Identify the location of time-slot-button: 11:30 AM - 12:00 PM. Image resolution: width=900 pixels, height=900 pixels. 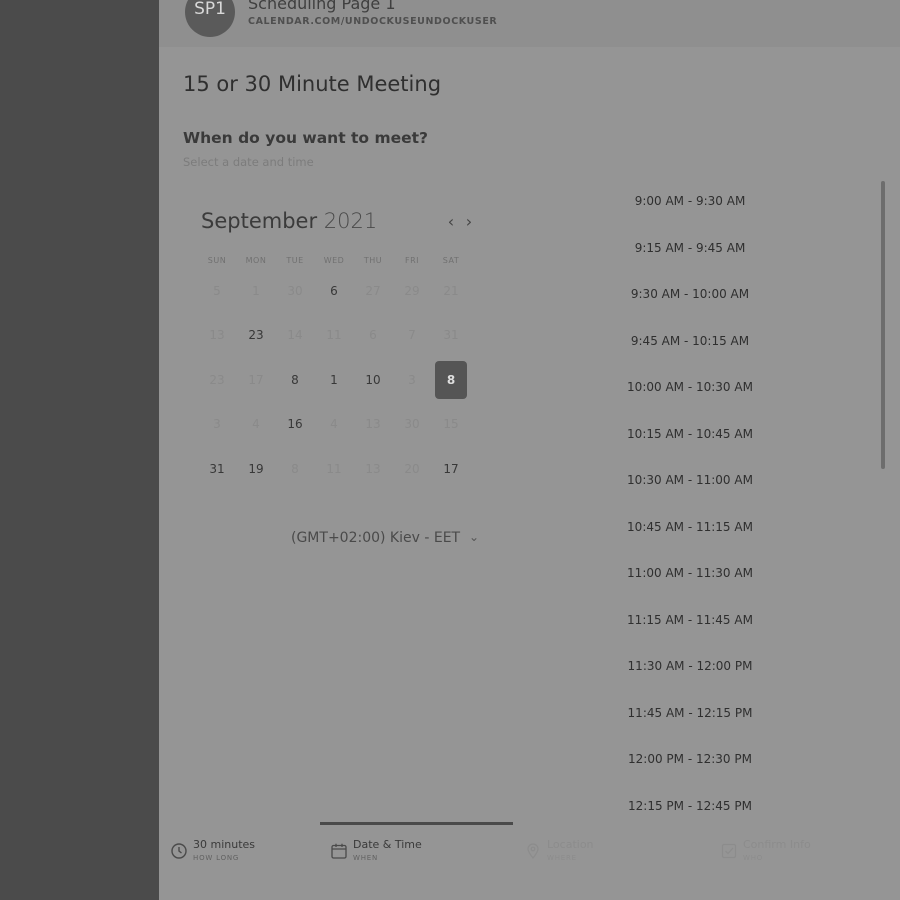
(690, 666).